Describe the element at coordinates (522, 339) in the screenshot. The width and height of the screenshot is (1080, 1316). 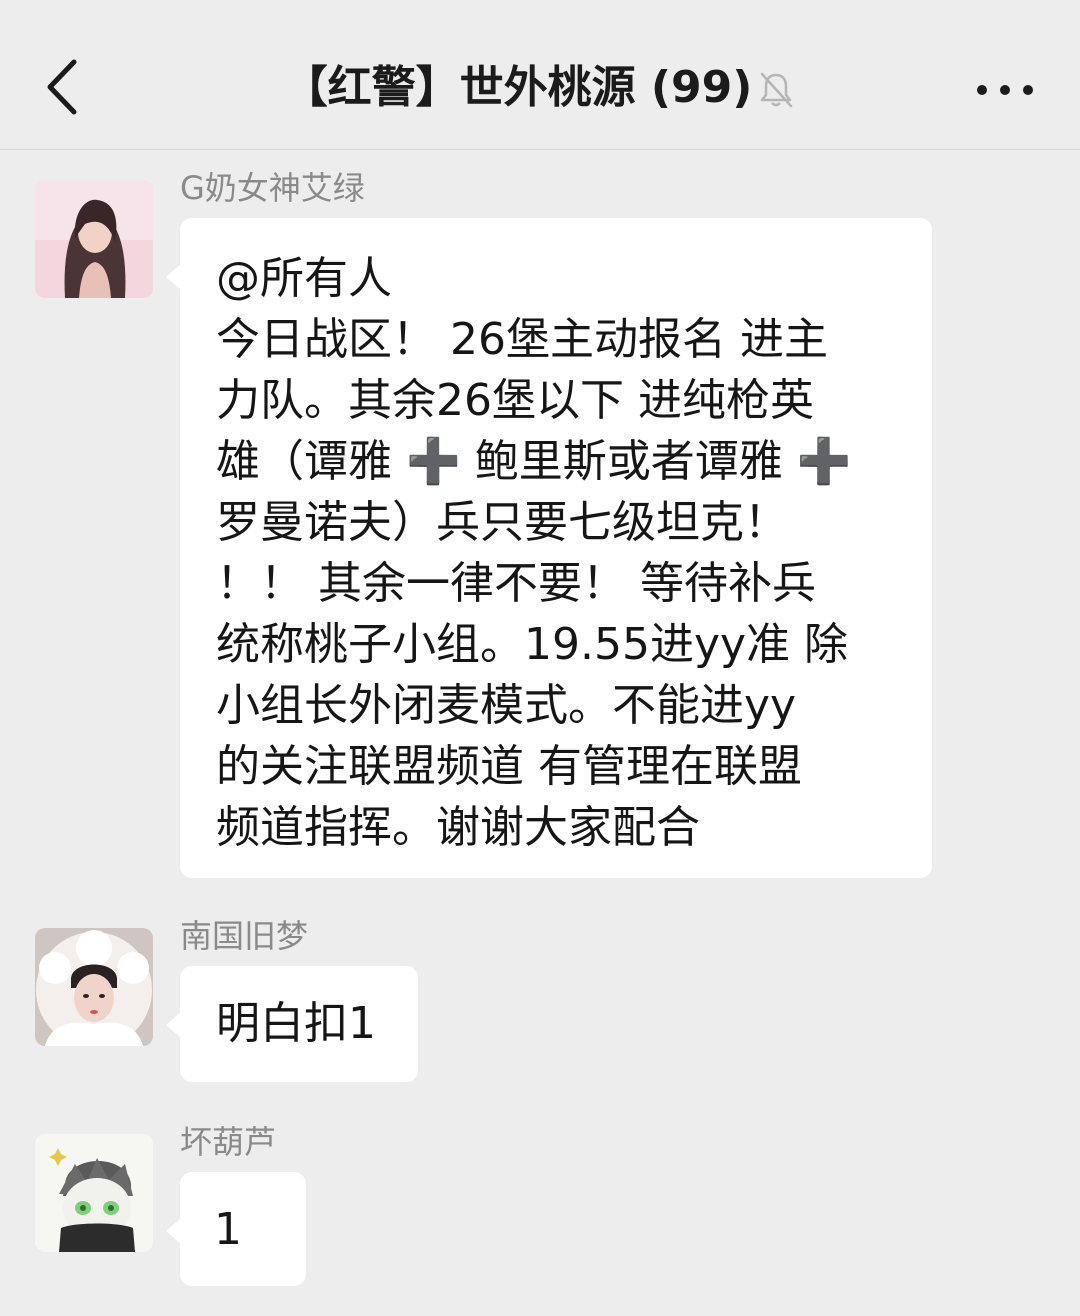
I see `message-line: 今日战区！ 26堡主动报名 进主` at that location.